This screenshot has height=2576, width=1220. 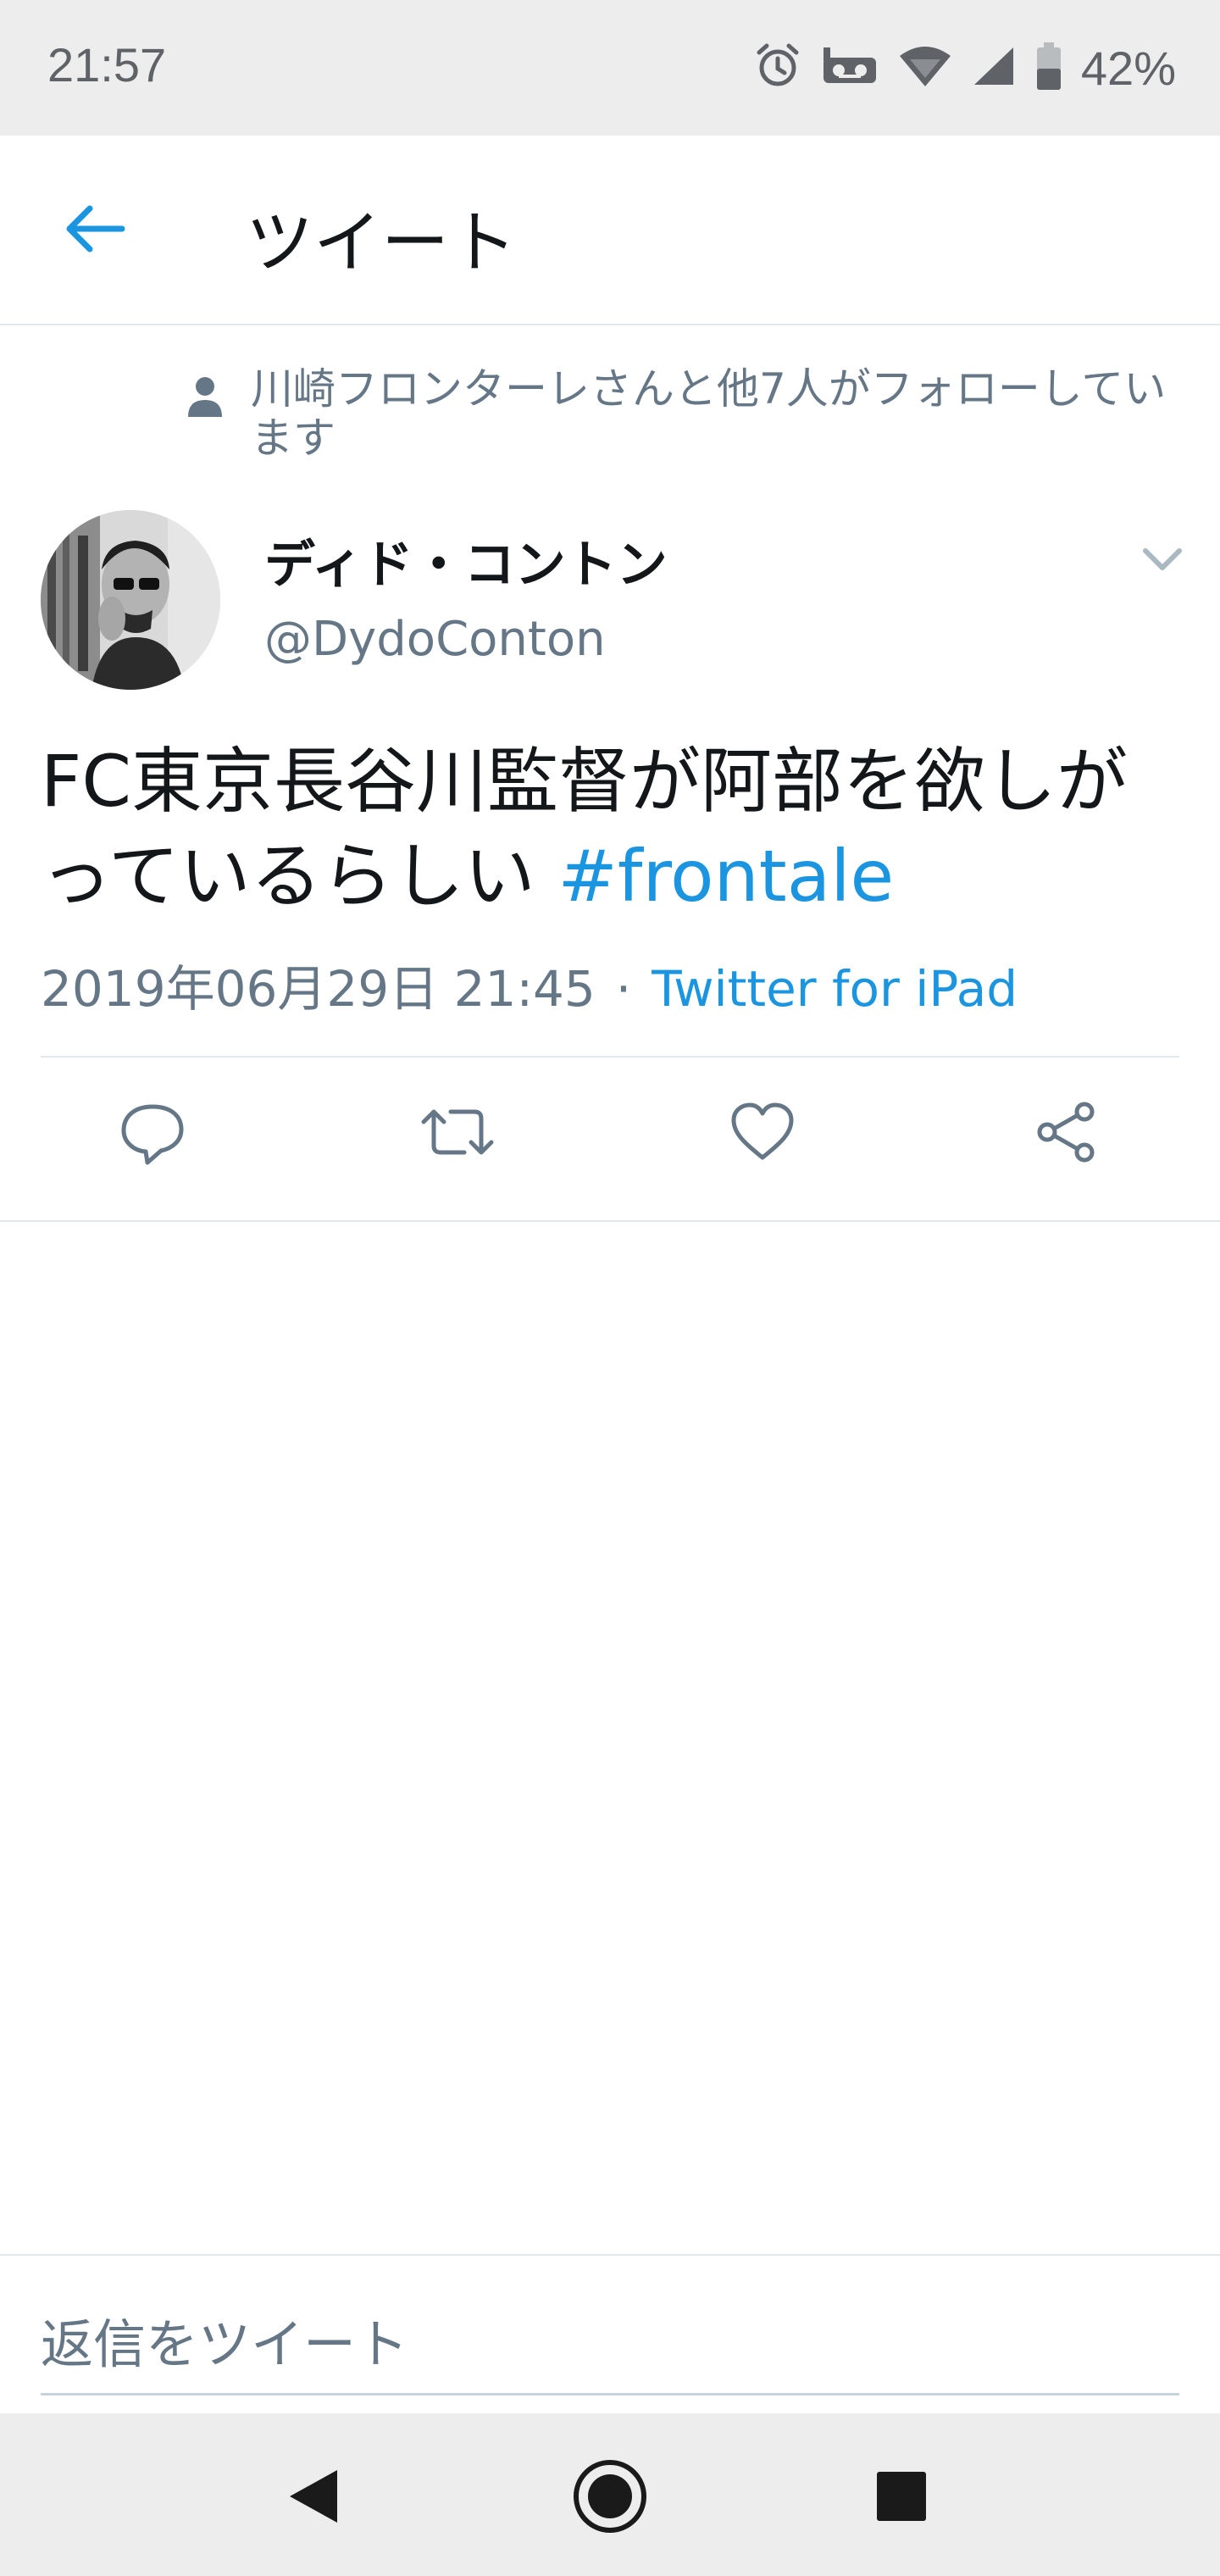 I want to click on arrow-left-icon, so click(x=94, y=230).